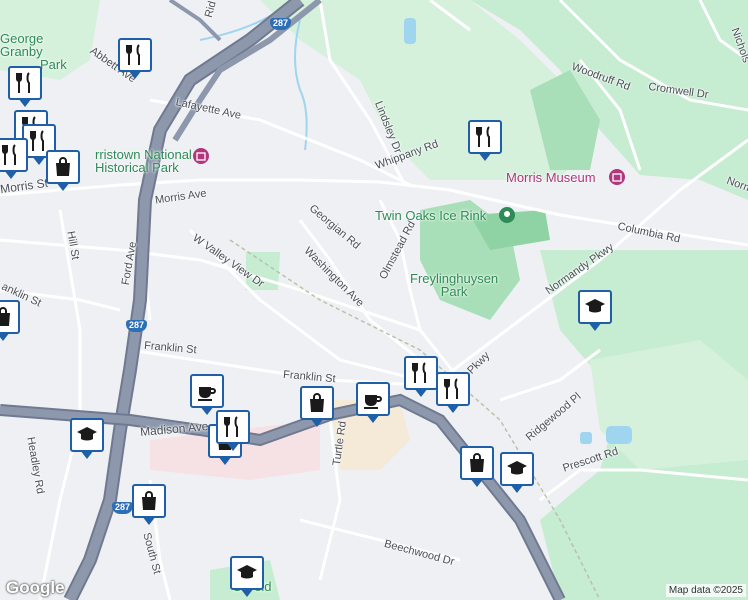 The image size is (748, 600). What do you see at coordinates (705, 590) in the screenshot?
I see `map-attribution: Map data ©2025` at bounding box center [705, 590].